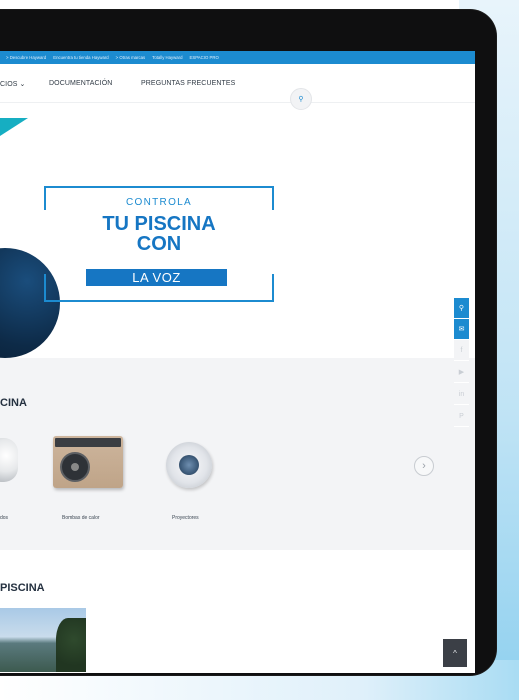 The width and height of the screenshot is (519, 700). Describe the element at coordinates (461, 394) in the screenshot. I see `linkedin-icon: in` at that location.